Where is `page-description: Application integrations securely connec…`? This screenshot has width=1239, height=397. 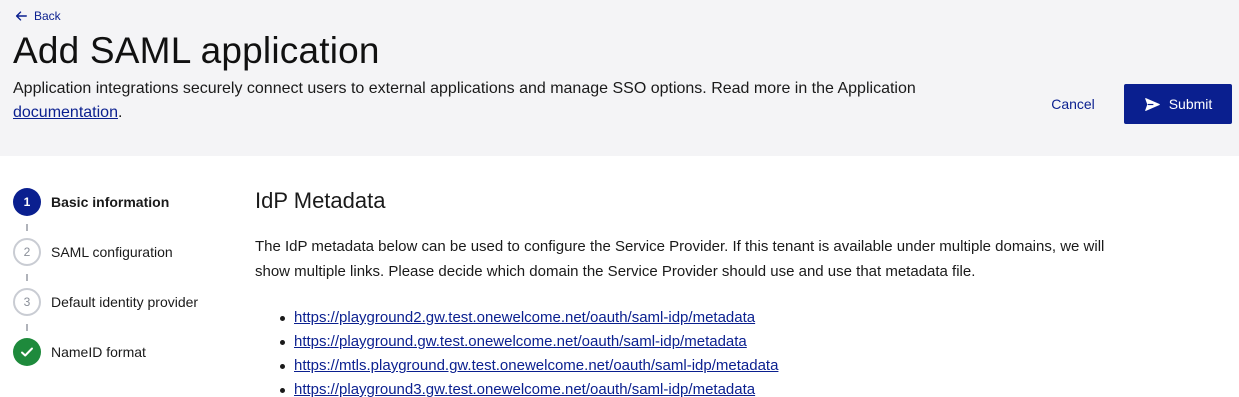 page-description: Application integrations securely connec… is located at coordinates (493, 101).